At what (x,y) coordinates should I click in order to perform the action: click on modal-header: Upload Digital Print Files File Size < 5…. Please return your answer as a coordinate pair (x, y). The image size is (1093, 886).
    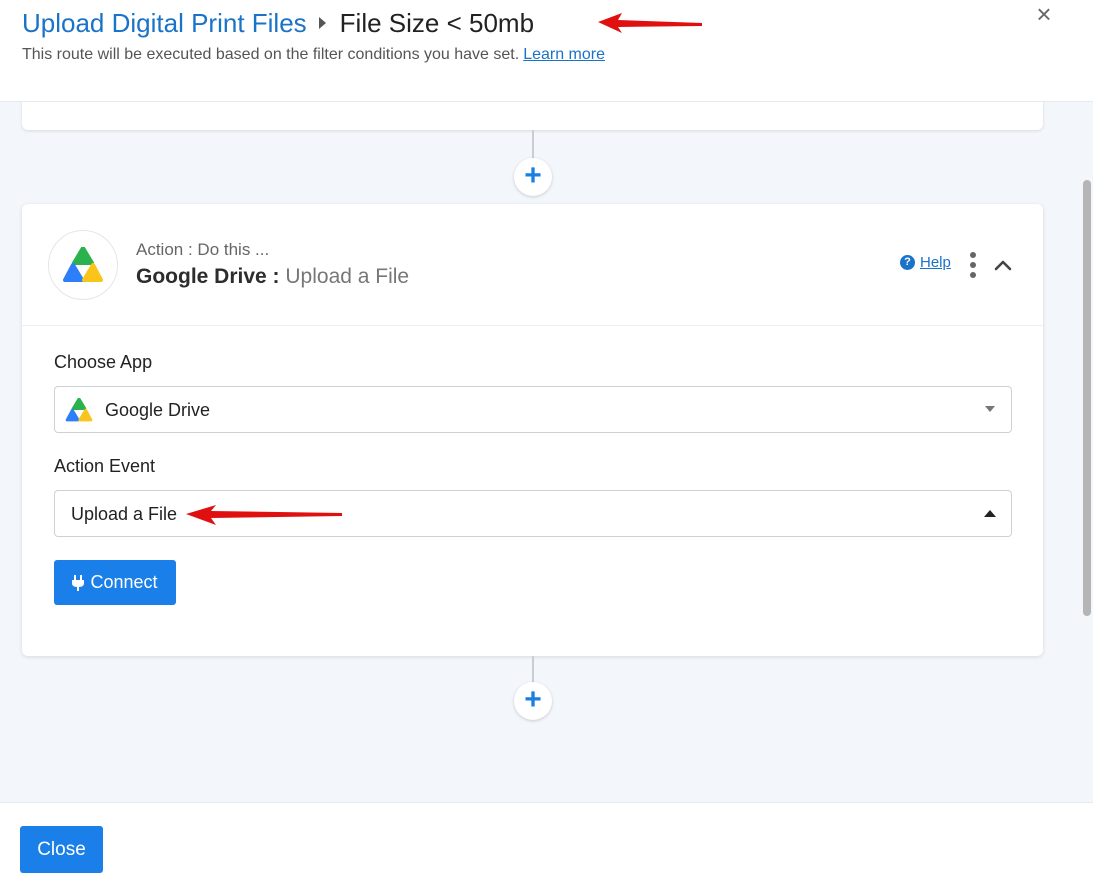
    Looking at the image, I should click on (546, 51).